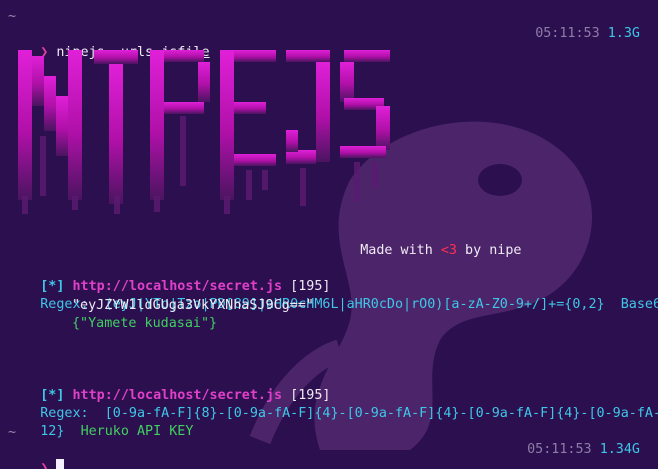  Describe the element at coordinates (619, 449) in the screenshot. I see `memory-usage: 1.34G` at that location.